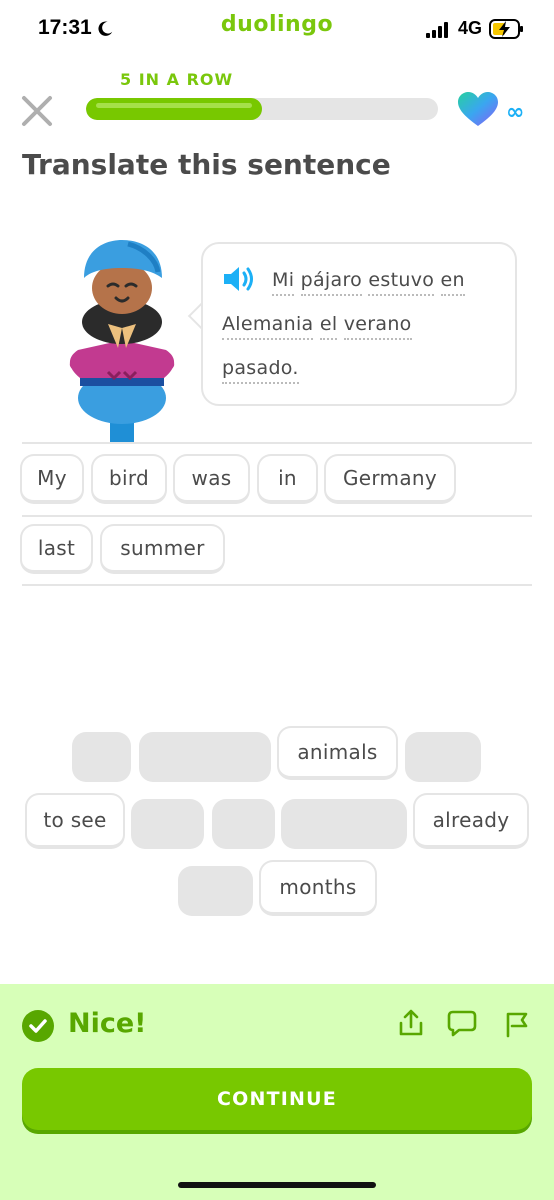  Describe the element at coordinates (129, 479) in the screenshot. I see `answer-tile: bird` at that location.